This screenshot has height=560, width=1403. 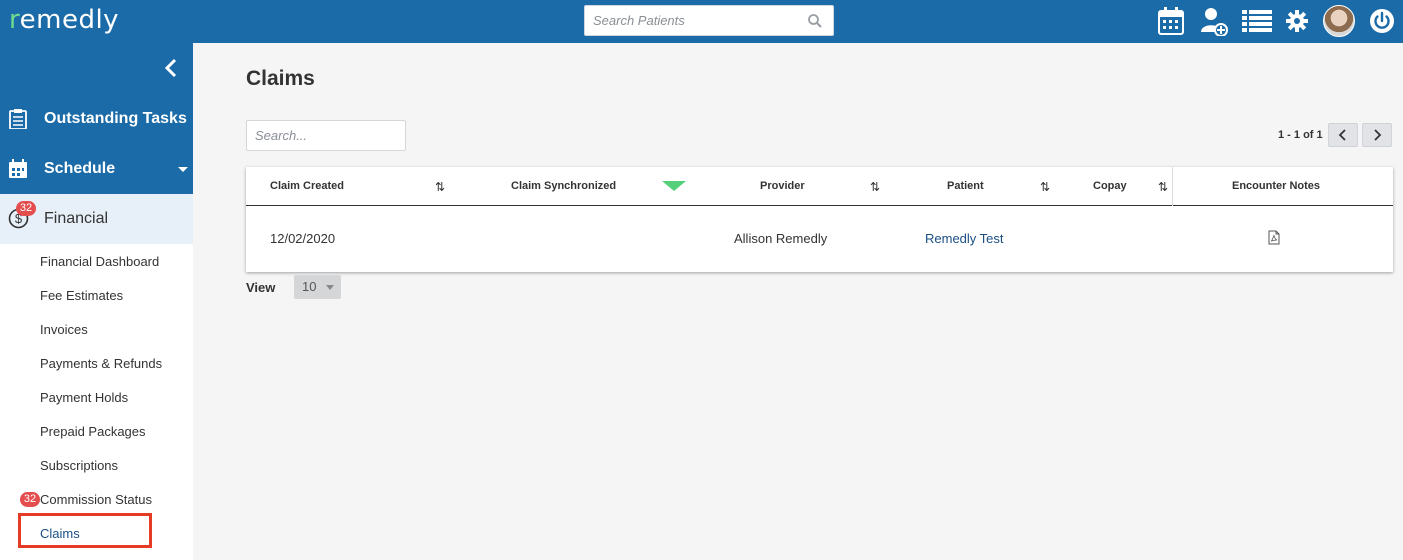 I want to click on cell-provider: Allison Remedly, so click(x=781, y=238).